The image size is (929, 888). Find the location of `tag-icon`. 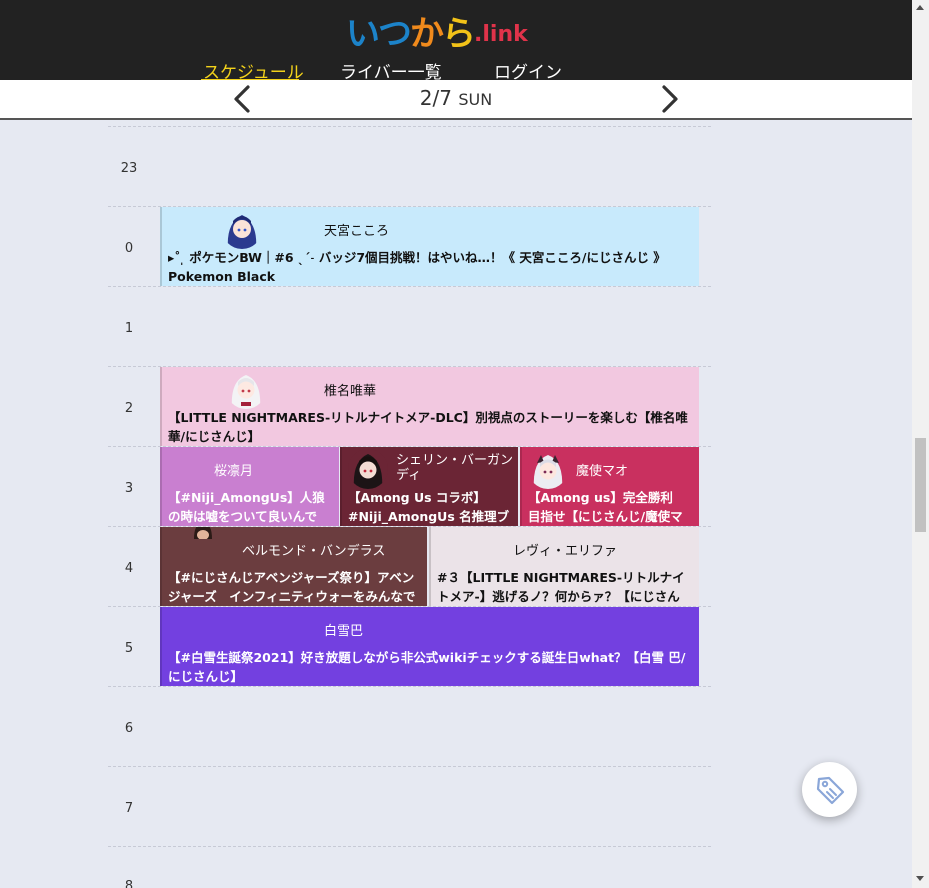

tag-icon is located at coordinates (830, 790).